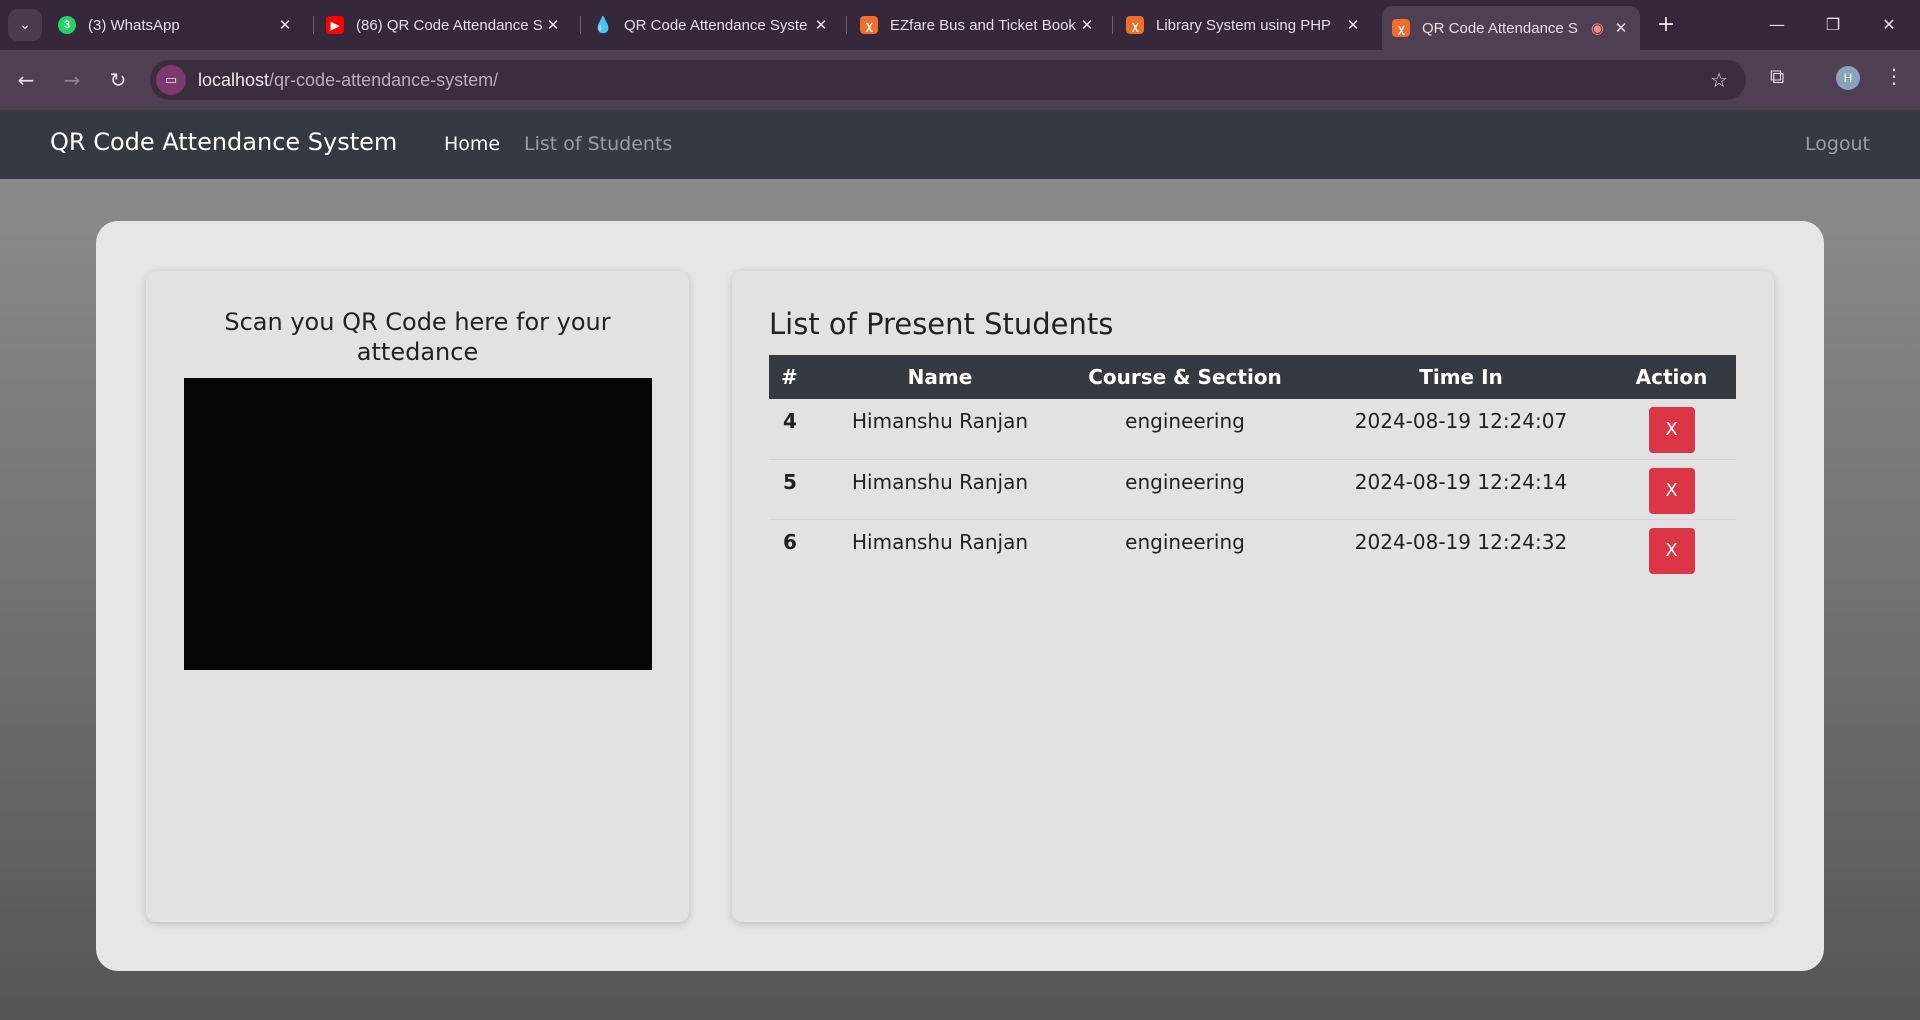 Image resolution: width=1920 pixels, height=1020 pixels. I want to click on new-tab-icon: +, so click(1666, 24).